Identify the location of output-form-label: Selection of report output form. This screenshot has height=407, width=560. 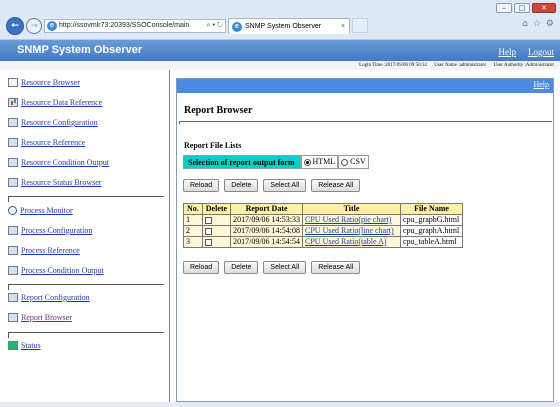
(242, 162).